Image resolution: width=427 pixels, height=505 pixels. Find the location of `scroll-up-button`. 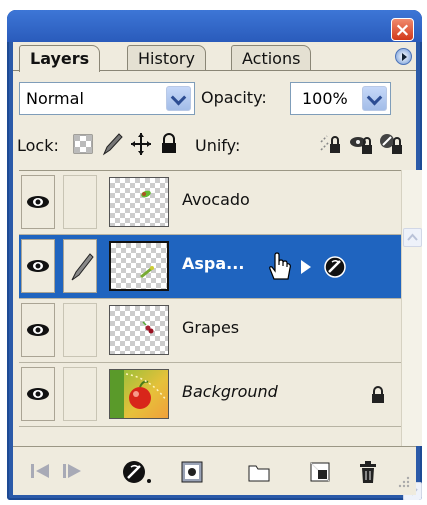

scroll-up-button is located at coordinates (412, 237).